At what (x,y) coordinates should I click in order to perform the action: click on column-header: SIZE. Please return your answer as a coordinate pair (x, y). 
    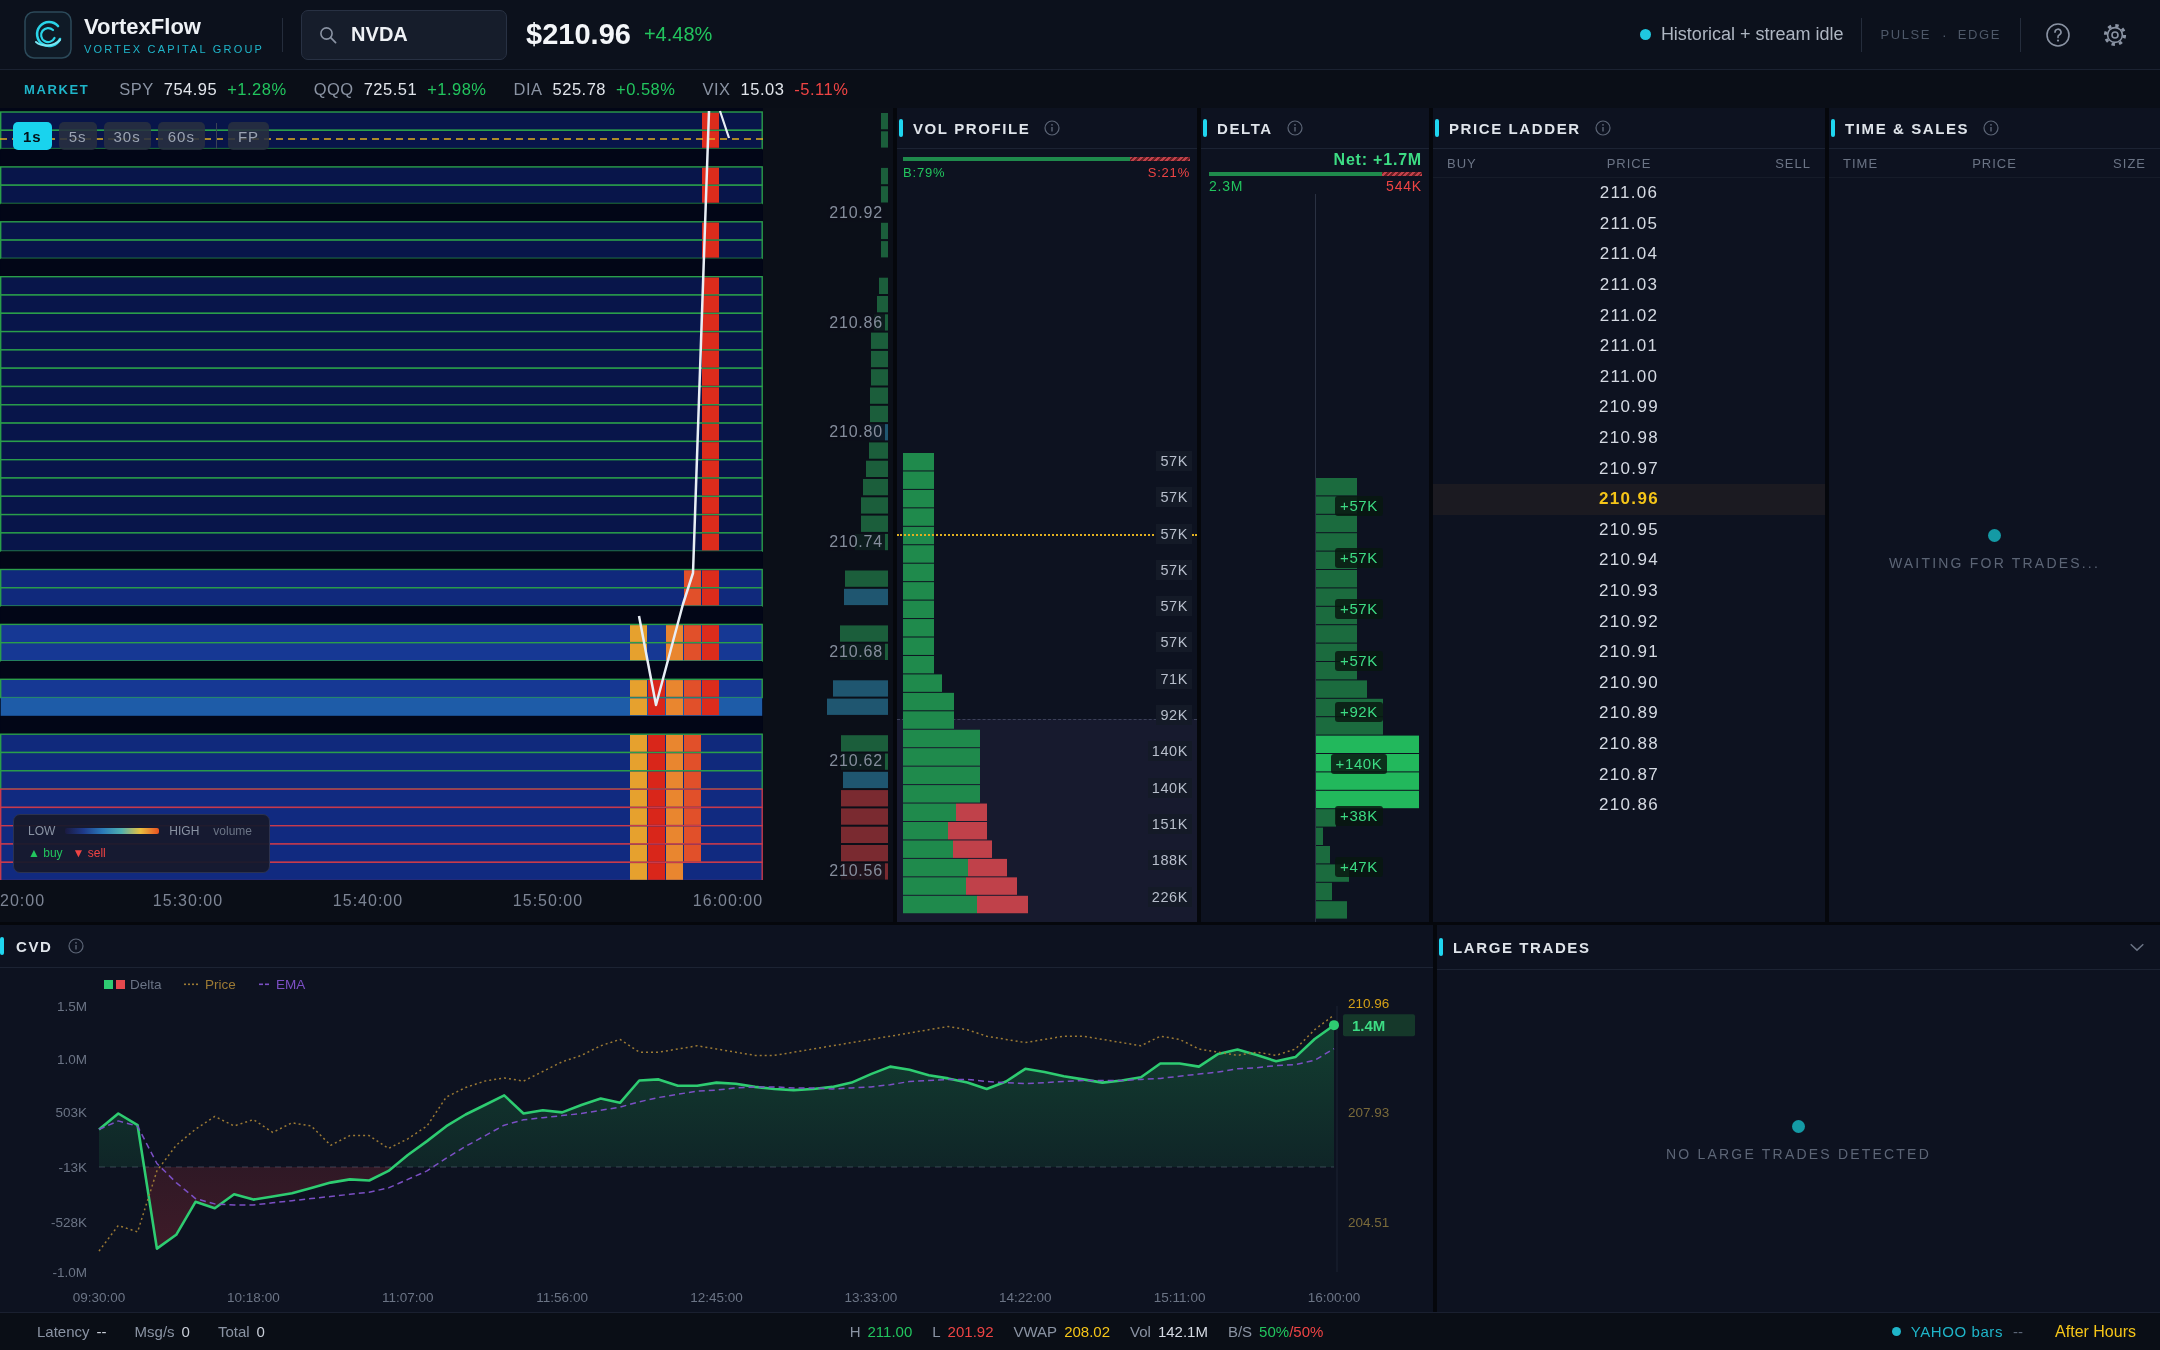
    Looking at the image, I should click on (2129, 163).